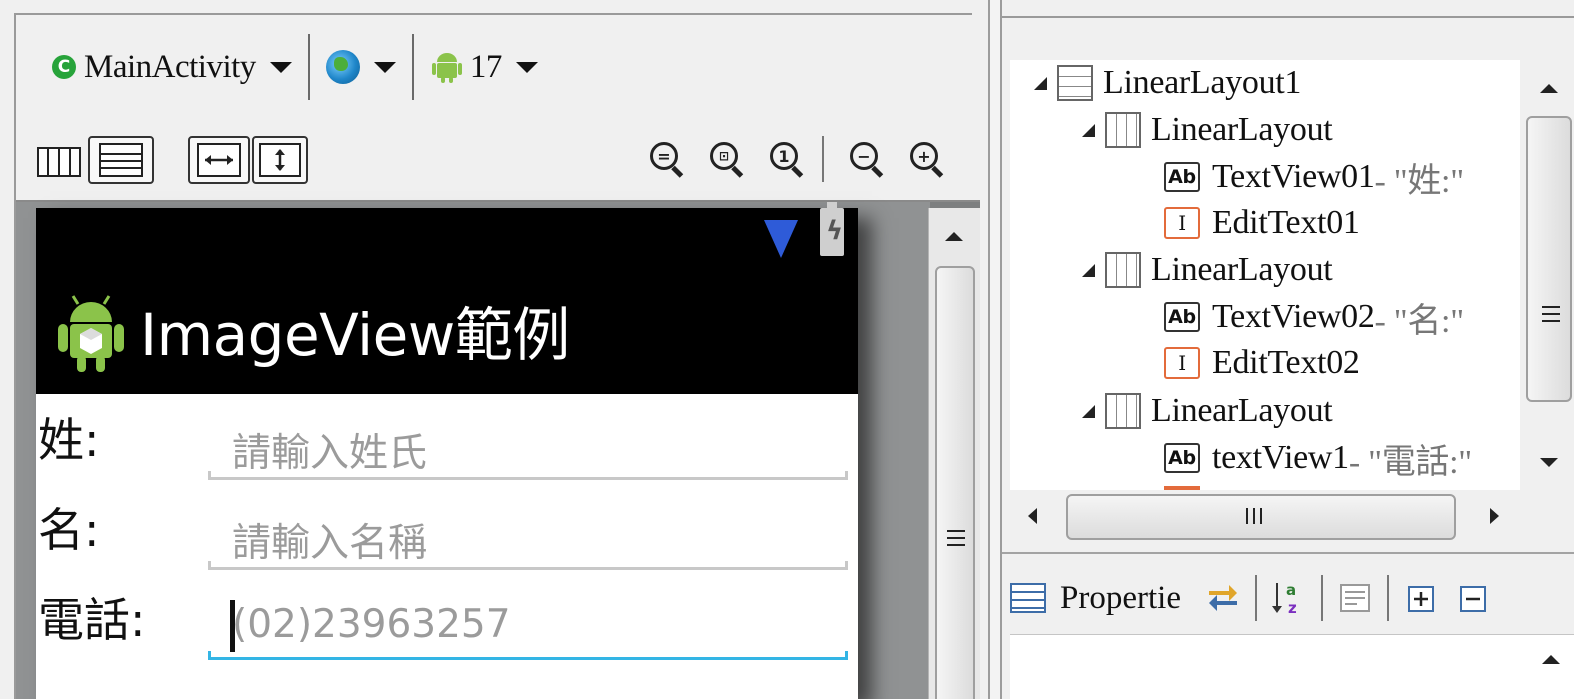 The height and width of the screenshot is (699, 1574). I want to click on zoom-real-size-button: ⊡, so click(728, 160).